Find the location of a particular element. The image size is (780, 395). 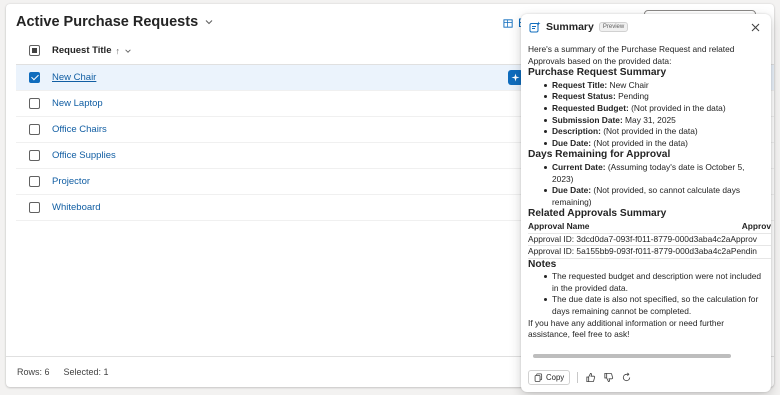

copy-label: Copy is located at coordinates (555, 377).